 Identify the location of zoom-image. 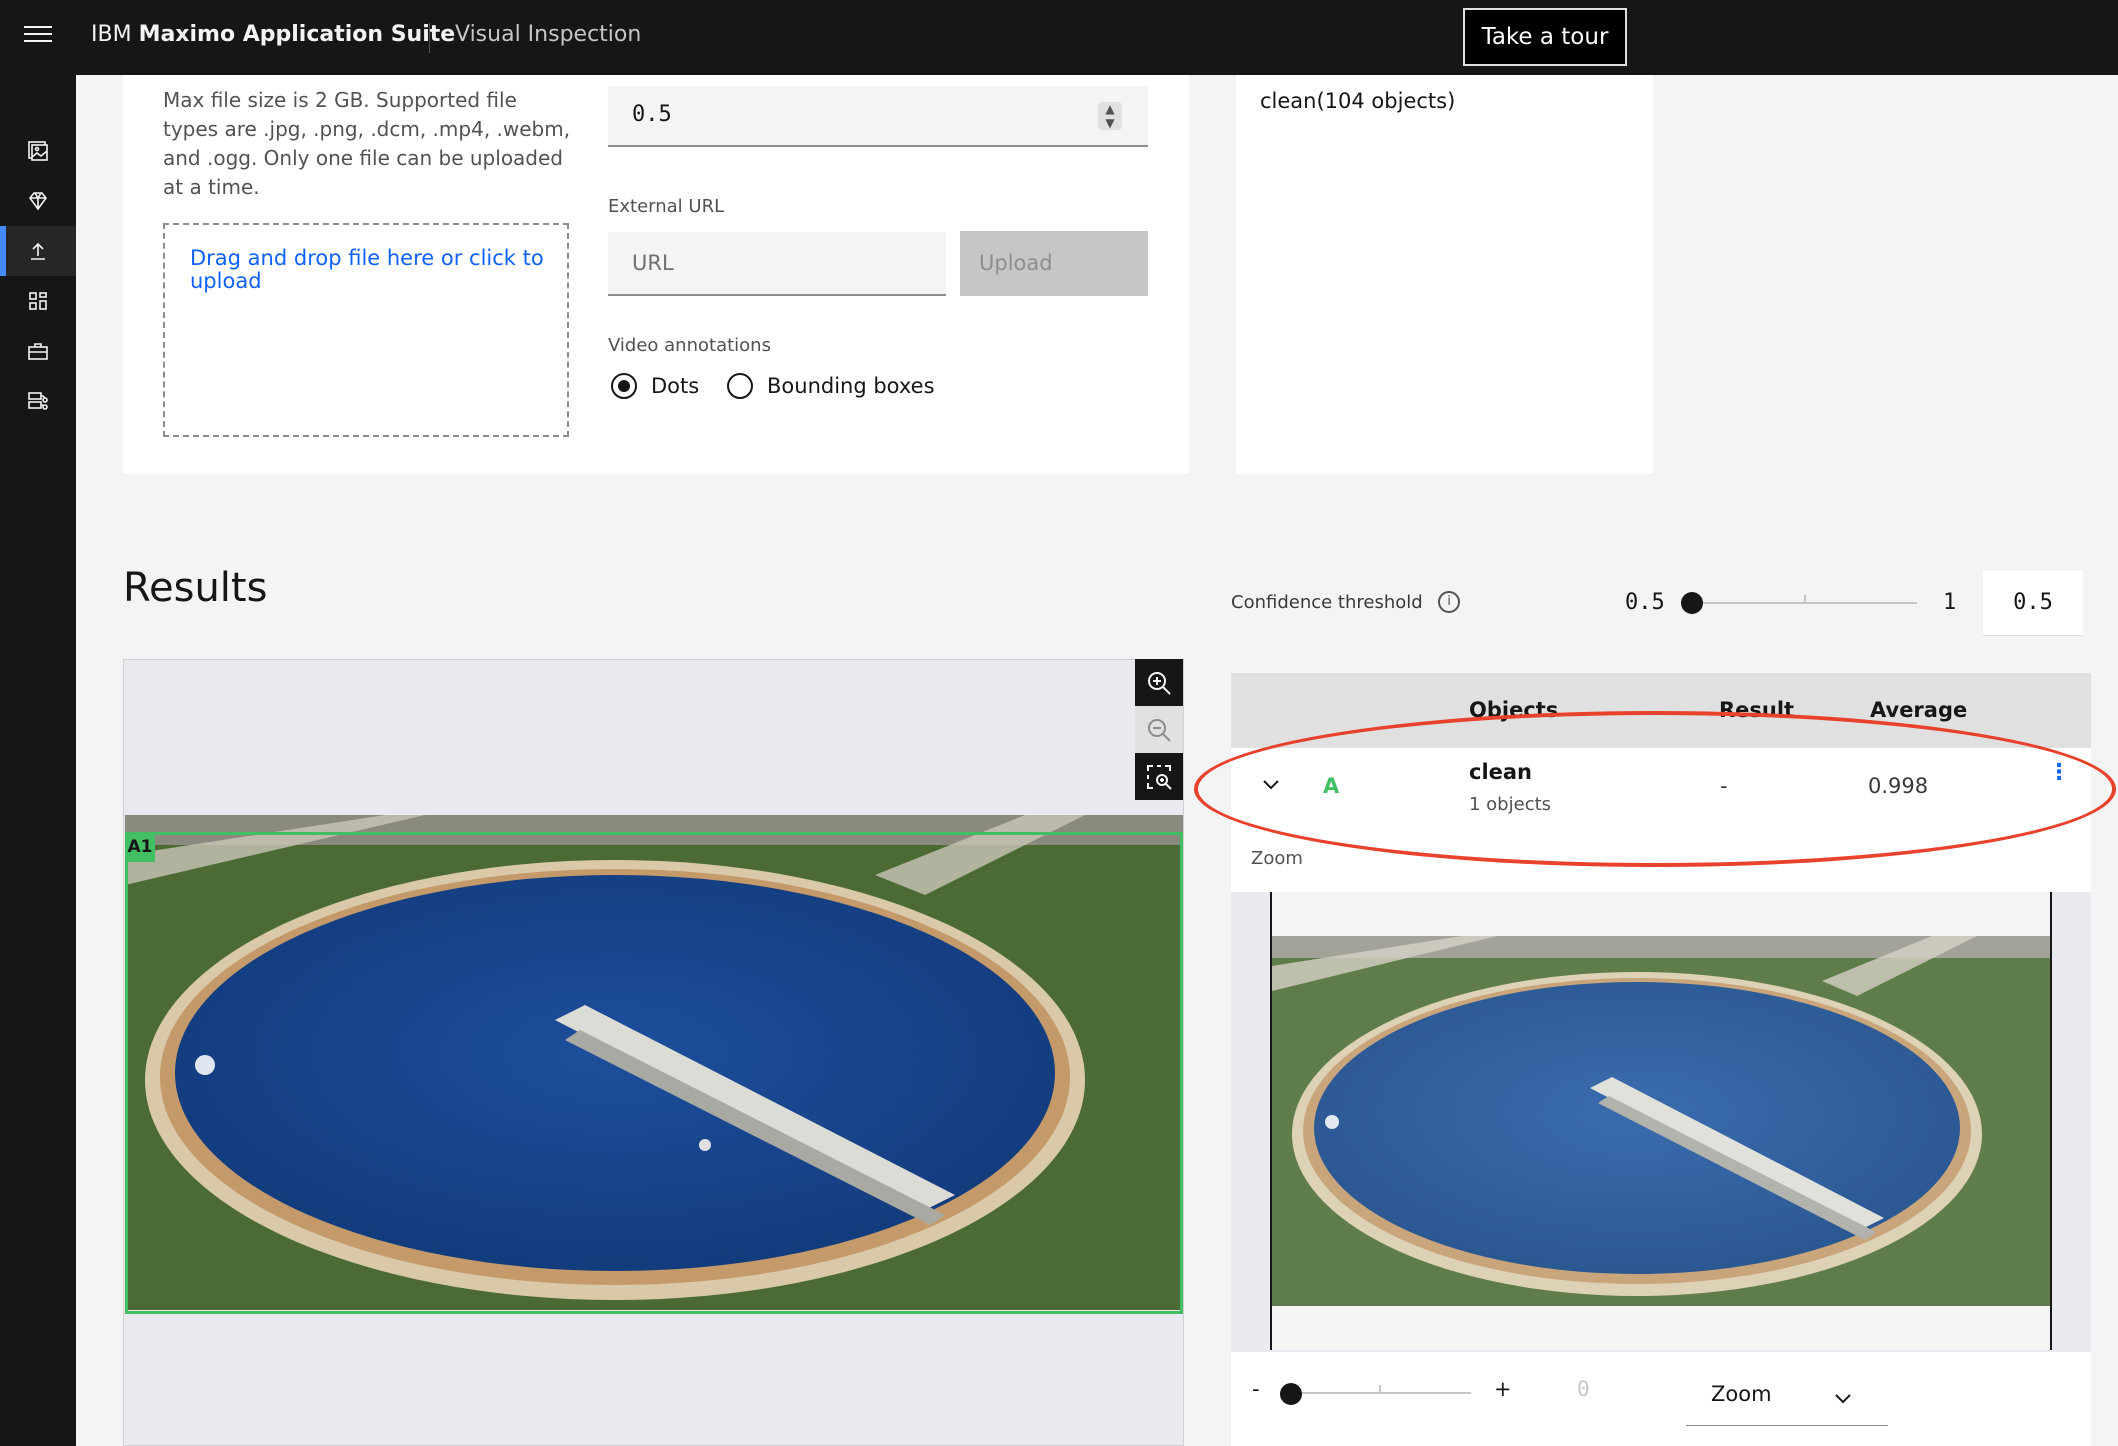
(1661, 1121).